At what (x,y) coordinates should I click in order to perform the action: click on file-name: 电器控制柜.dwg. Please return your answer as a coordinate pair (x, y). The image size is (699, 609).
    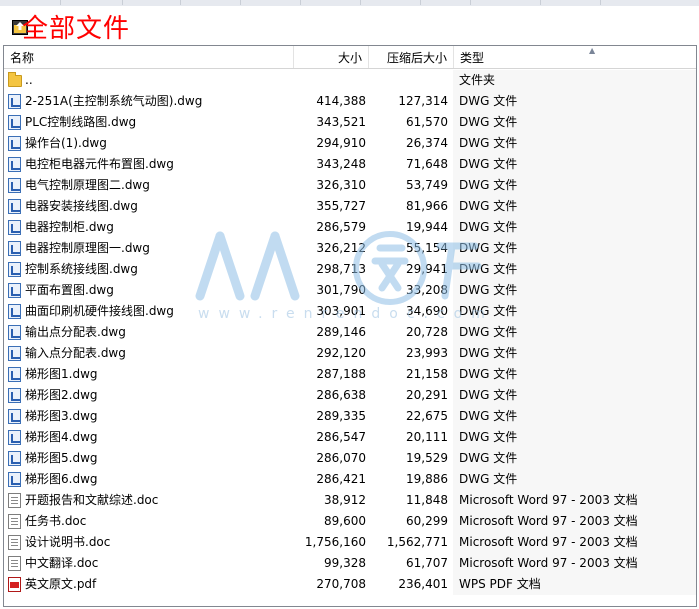
    Looking at the image, I should click on (69, 227).